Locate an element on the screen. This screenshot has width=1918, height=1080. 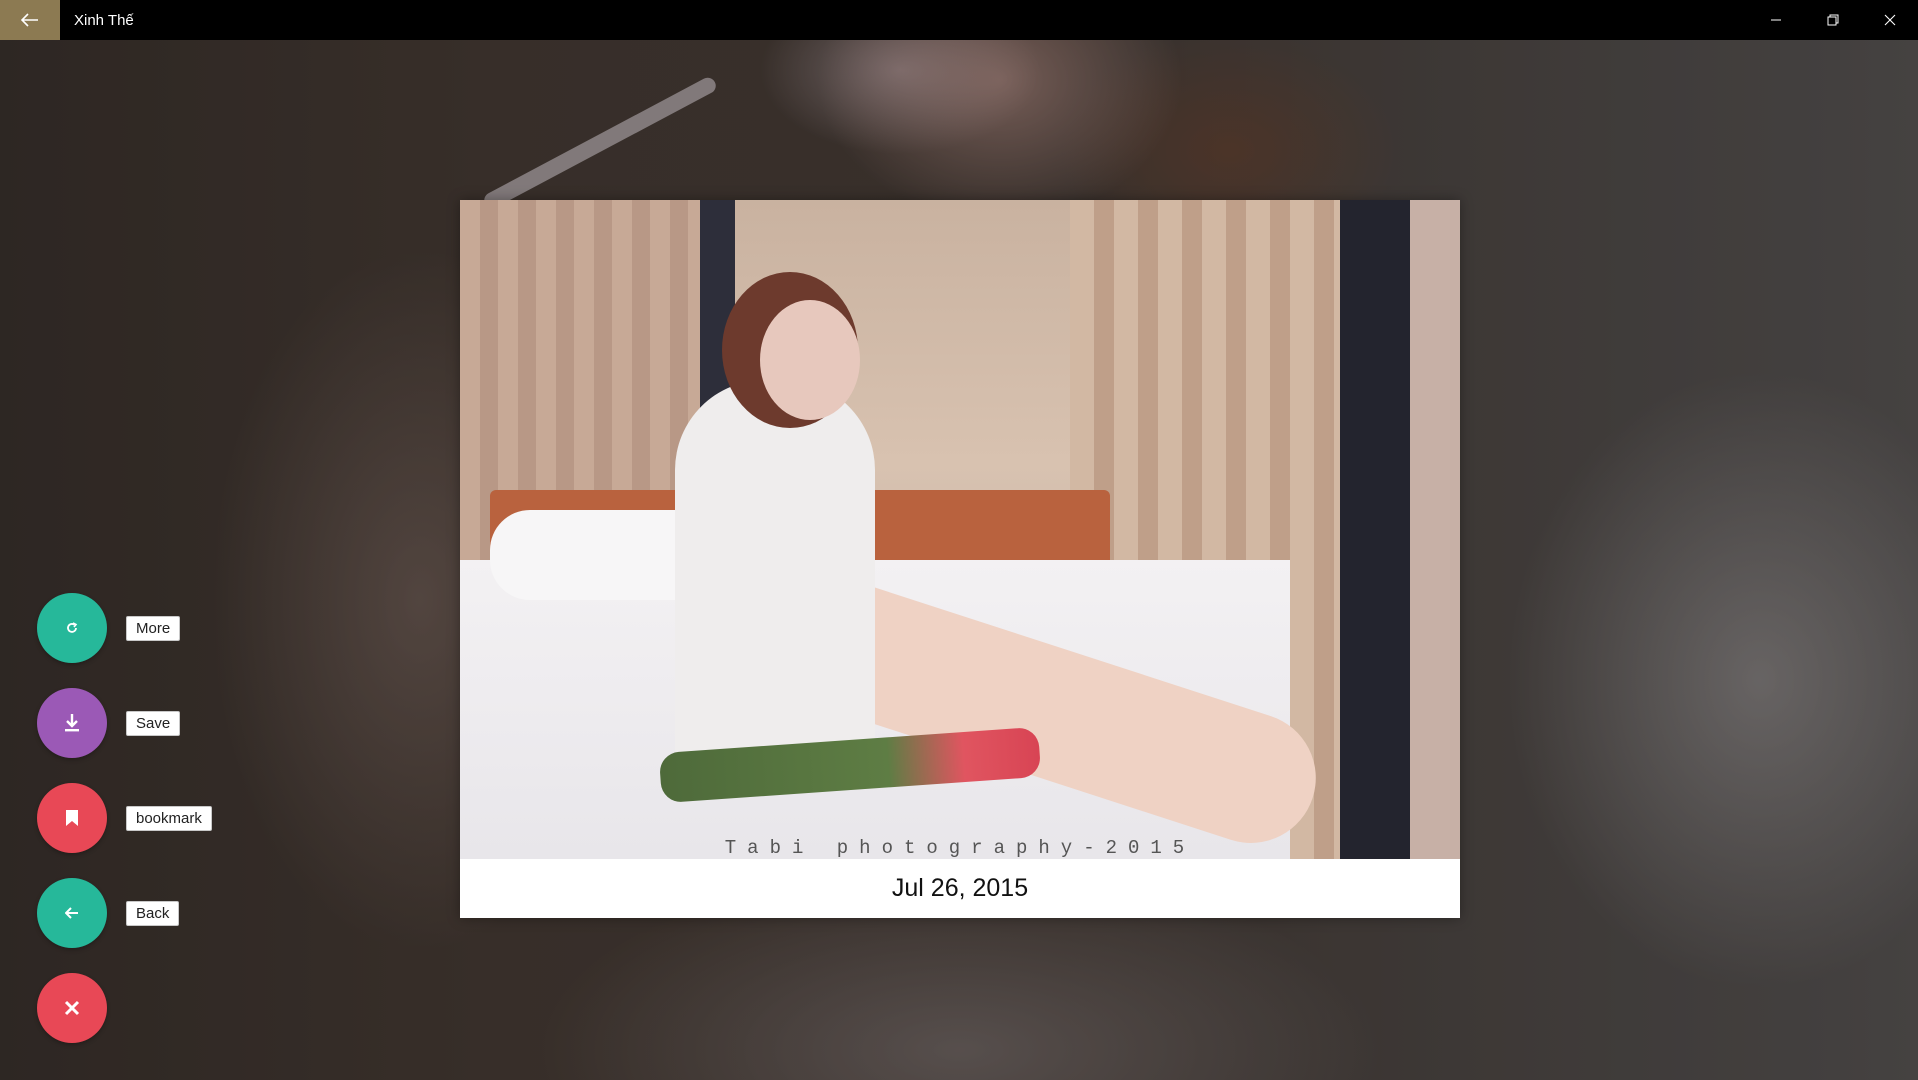
save-action: Save is located at coordinates (109, 723).